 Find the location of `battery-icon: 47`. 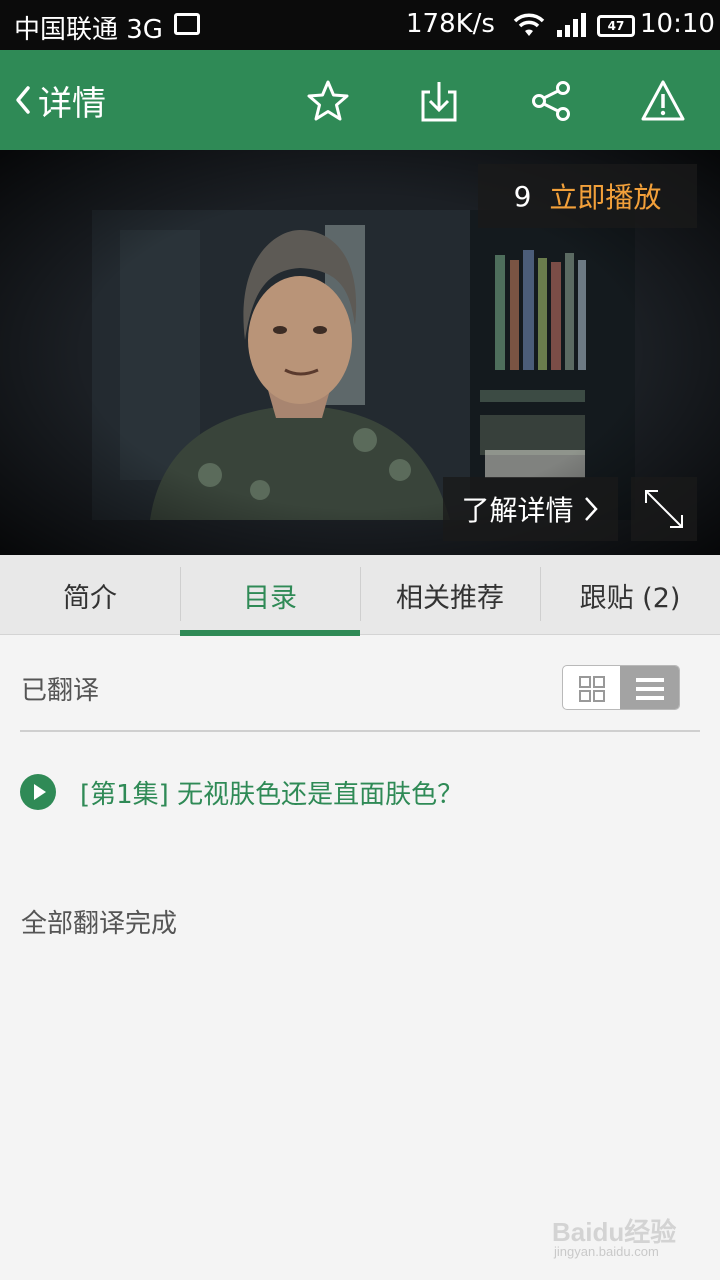

battery-icon: 47 is located at coordinates (616, 26).